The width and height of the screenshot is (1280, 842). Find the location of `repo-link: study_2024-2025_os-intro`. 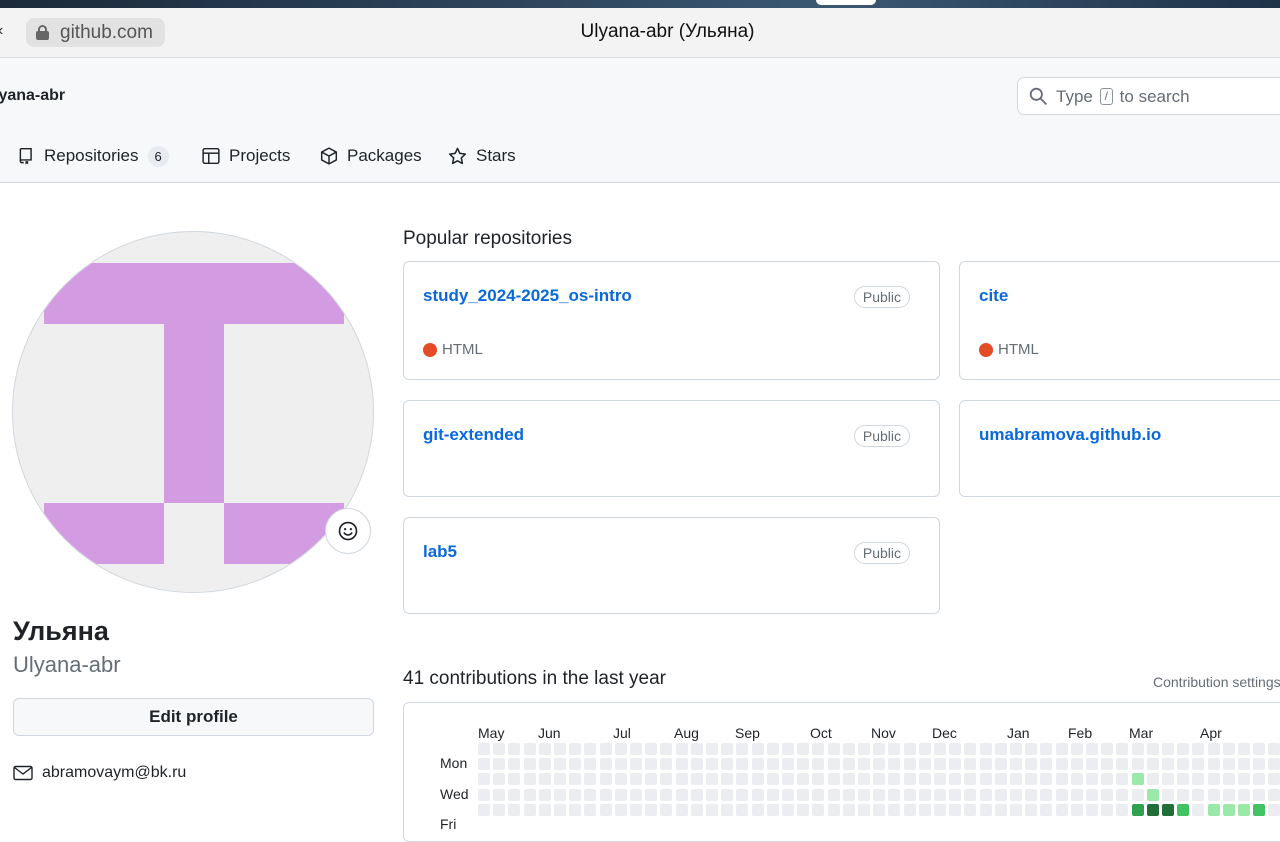

repo-link: study_2024-2025_os-intro is located at coordinates (527, 296).